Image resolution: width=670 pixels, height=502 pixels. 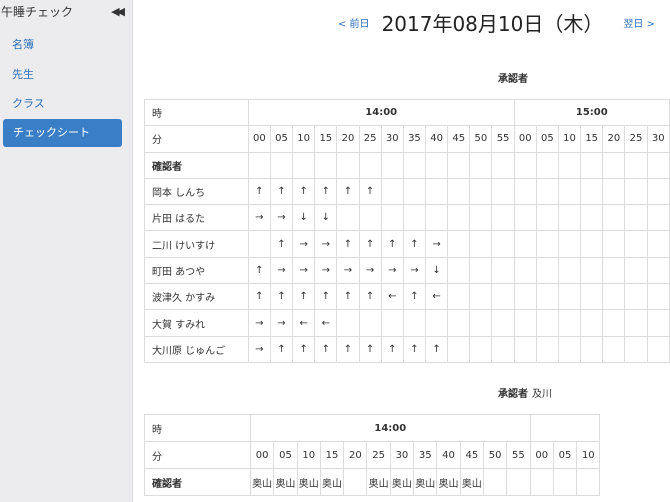 I want to click on next-day-link: 翌日 >, so click(x=639, y=22).